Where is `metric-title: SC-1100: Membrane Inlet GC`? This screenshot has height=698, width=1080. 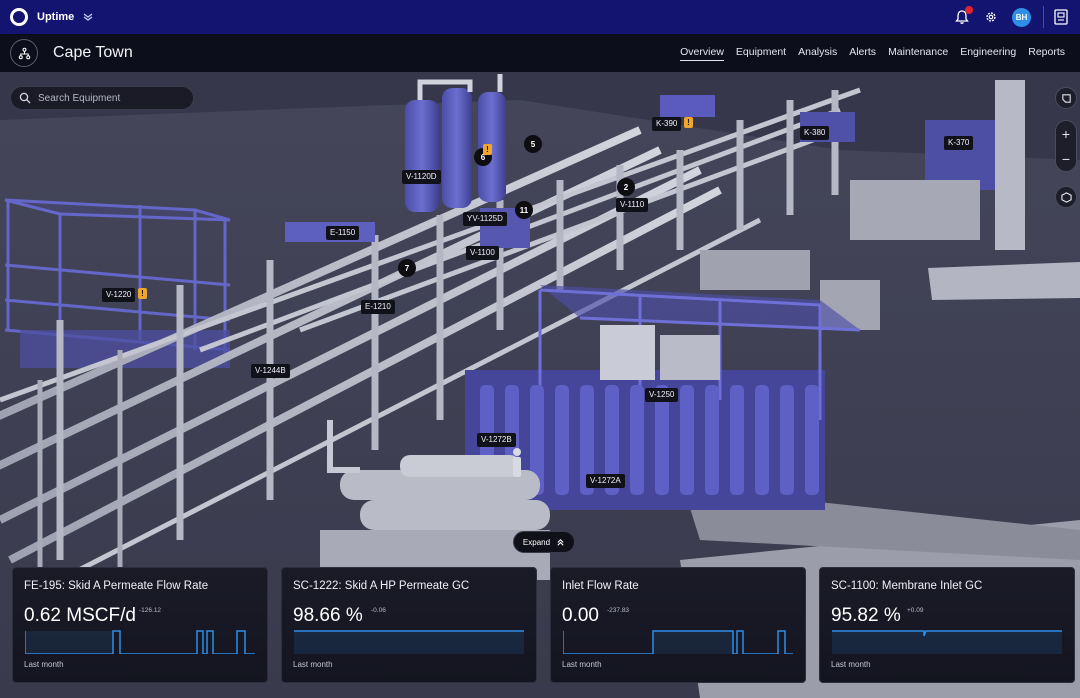 metric-title: SC-1100: Membrane Inlet GC is located at coordinates (907, 586).